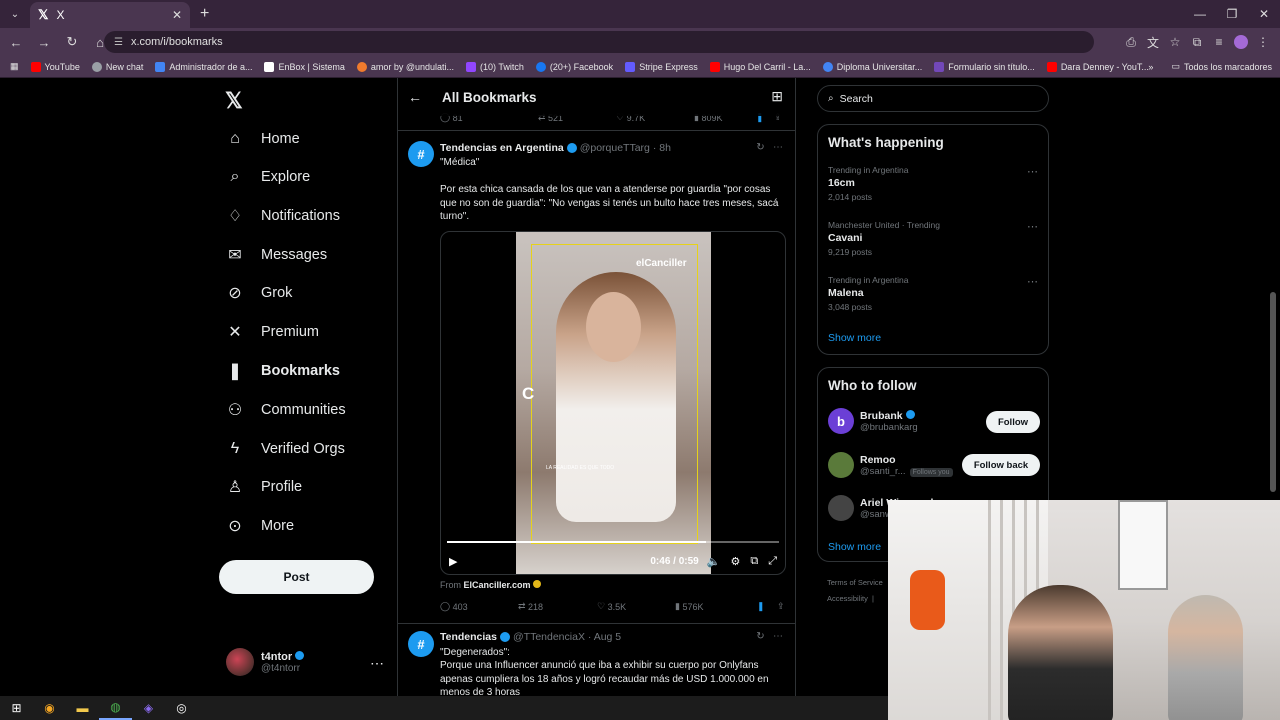  Describe the element at coordinates (868, 183) in the screenshot. I see `trend-item: Trending in Argentina 16cm 2,014 posts` at that location.